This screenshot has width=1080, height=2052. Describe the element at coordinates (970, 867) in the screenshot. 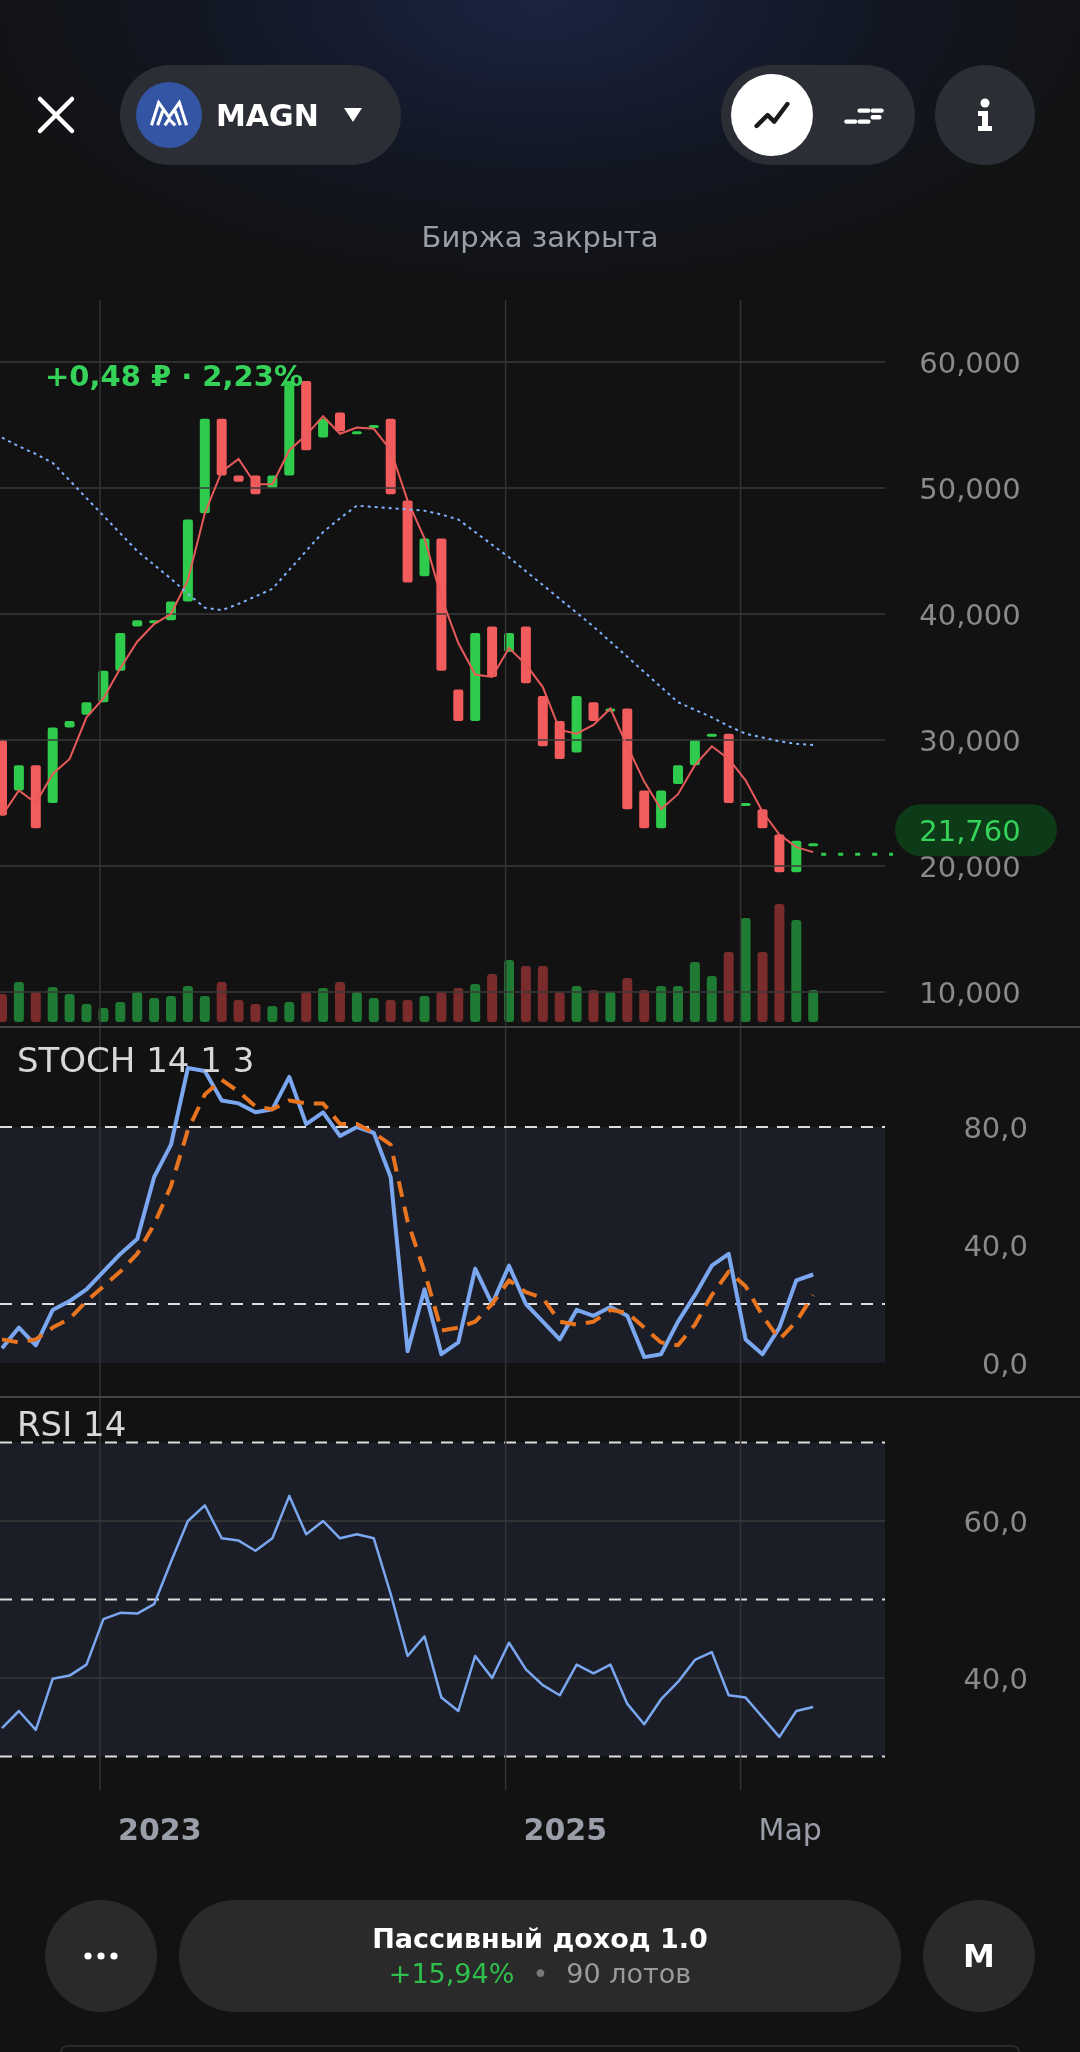

I see `axis-label: 20,000` at that location.